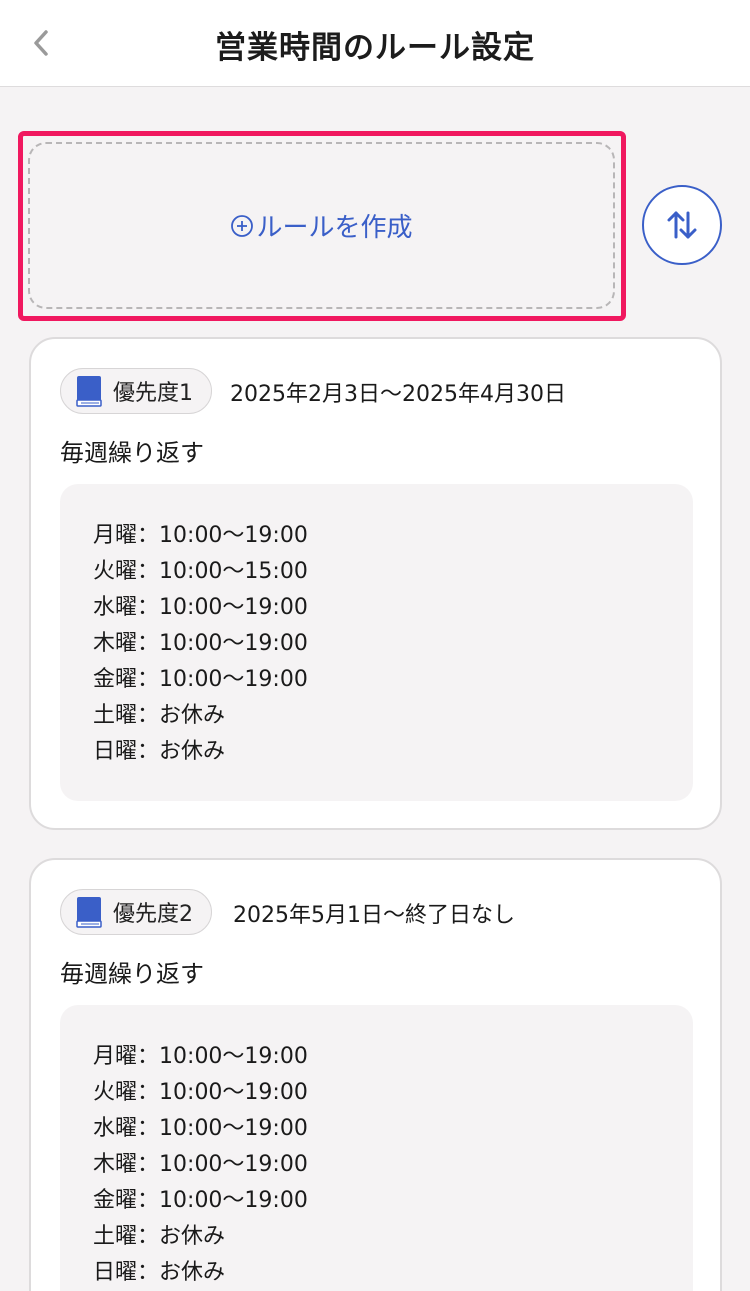  I want to click on create-rule-label: ルールを作成, so click(334, 228).